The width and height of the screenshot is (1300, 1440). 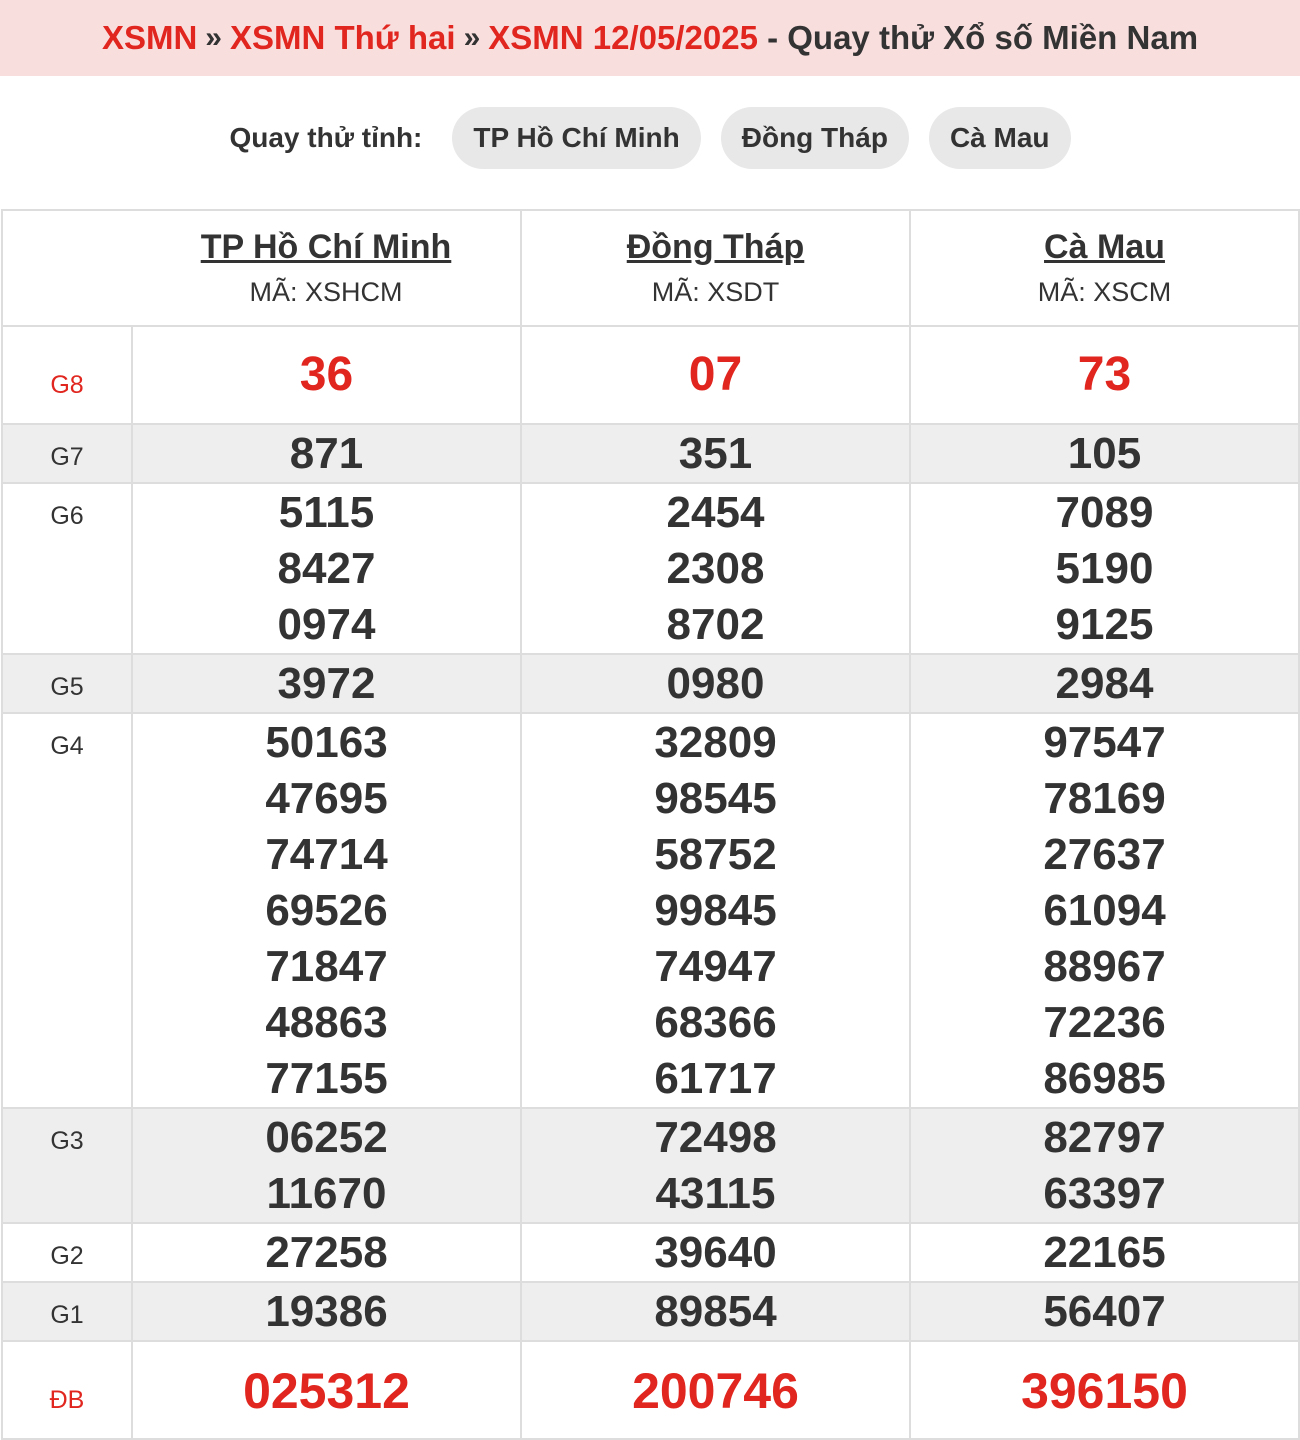 What do you see at coordinates (343, 38) in the screenshot?
I see `breadcrumb-day-link: XSMN Thứ hai` at bounding box center [343, 38].